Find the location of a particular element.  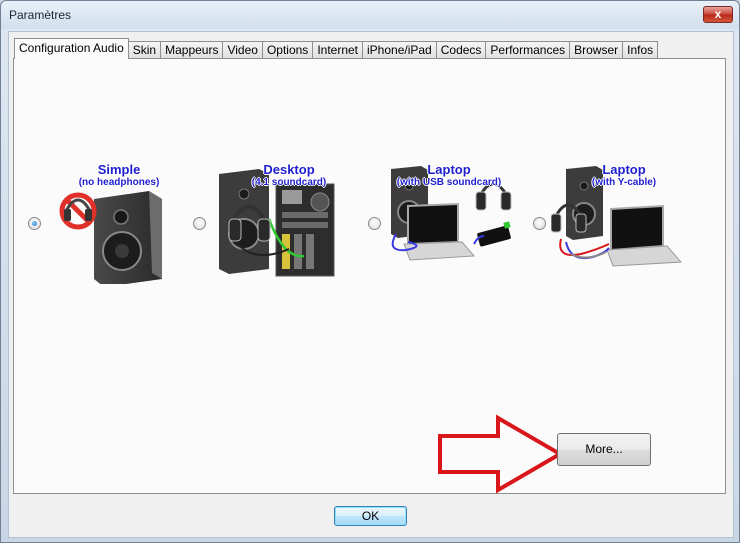

ok-button: OK is located at coordinates (370, 516).